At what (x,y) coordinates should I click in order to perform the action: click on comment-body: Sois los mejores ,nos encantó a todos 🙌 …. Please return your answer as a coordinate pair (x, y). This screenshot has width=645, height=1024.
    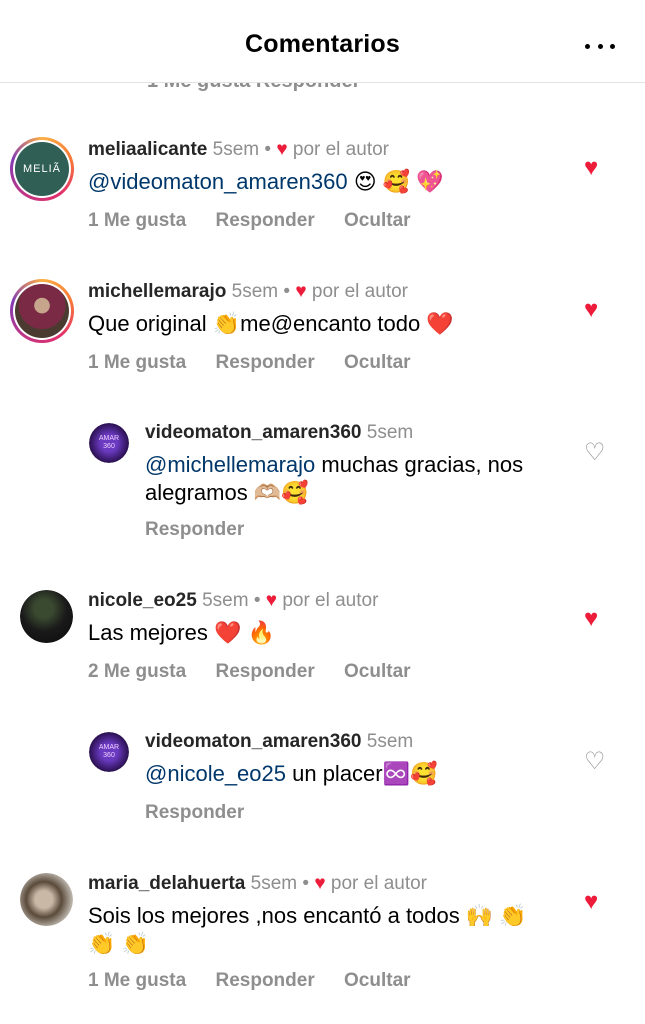
    Looking at the image, I should click on (307, 929).